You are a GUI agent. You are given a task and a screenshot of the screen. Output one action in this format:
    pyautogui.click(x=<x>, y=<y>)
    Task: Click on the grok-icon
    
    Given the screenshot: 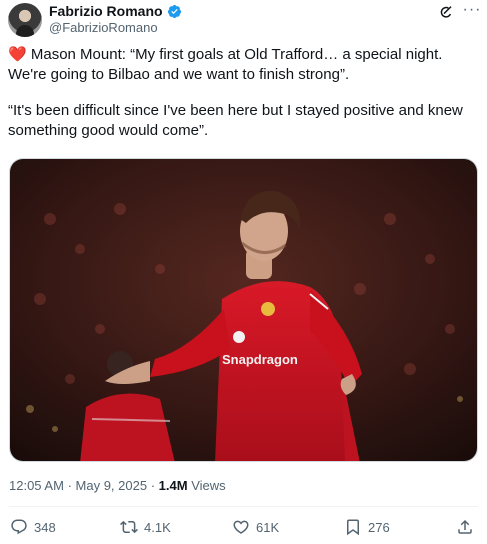 What is the action you would take?
    pyautogui.click(x=446, y=12)
    